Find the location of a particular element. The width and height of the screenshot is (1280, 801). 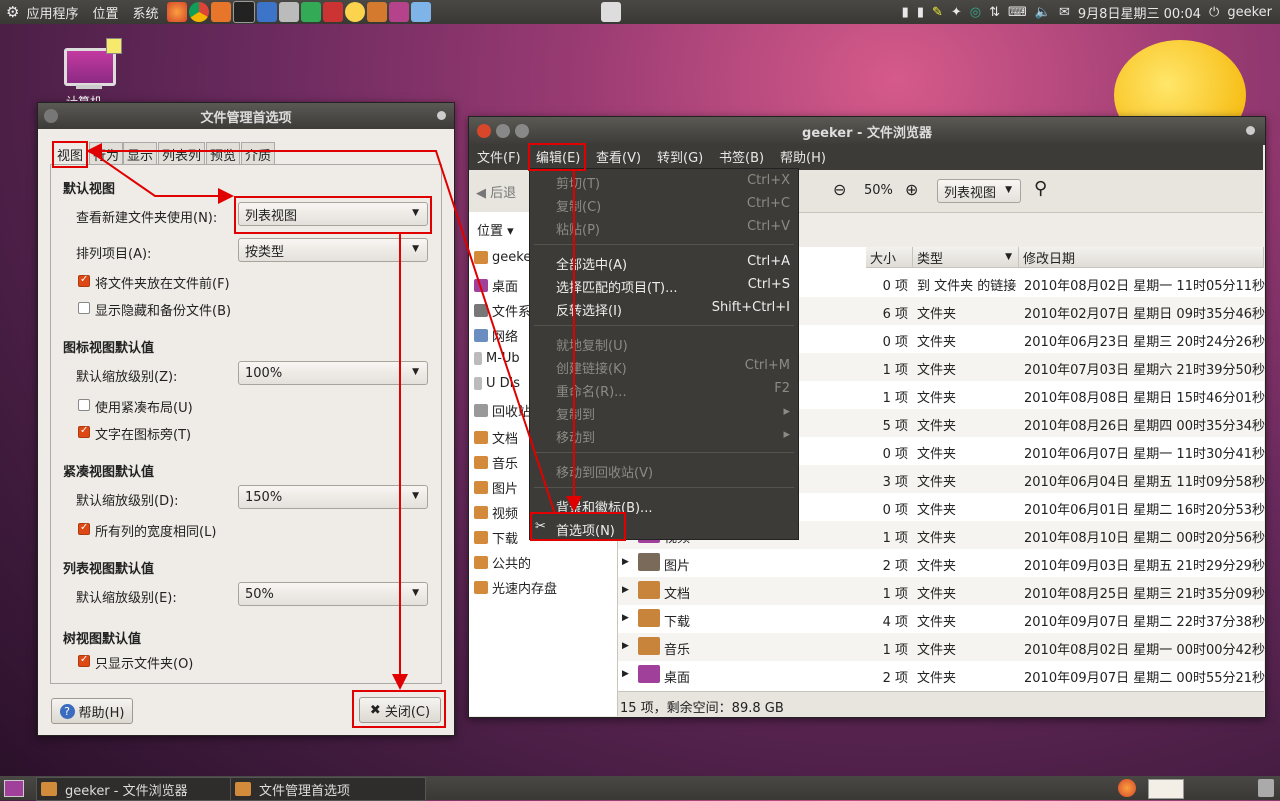

trash-icon is located at coordinates (1266, 788).